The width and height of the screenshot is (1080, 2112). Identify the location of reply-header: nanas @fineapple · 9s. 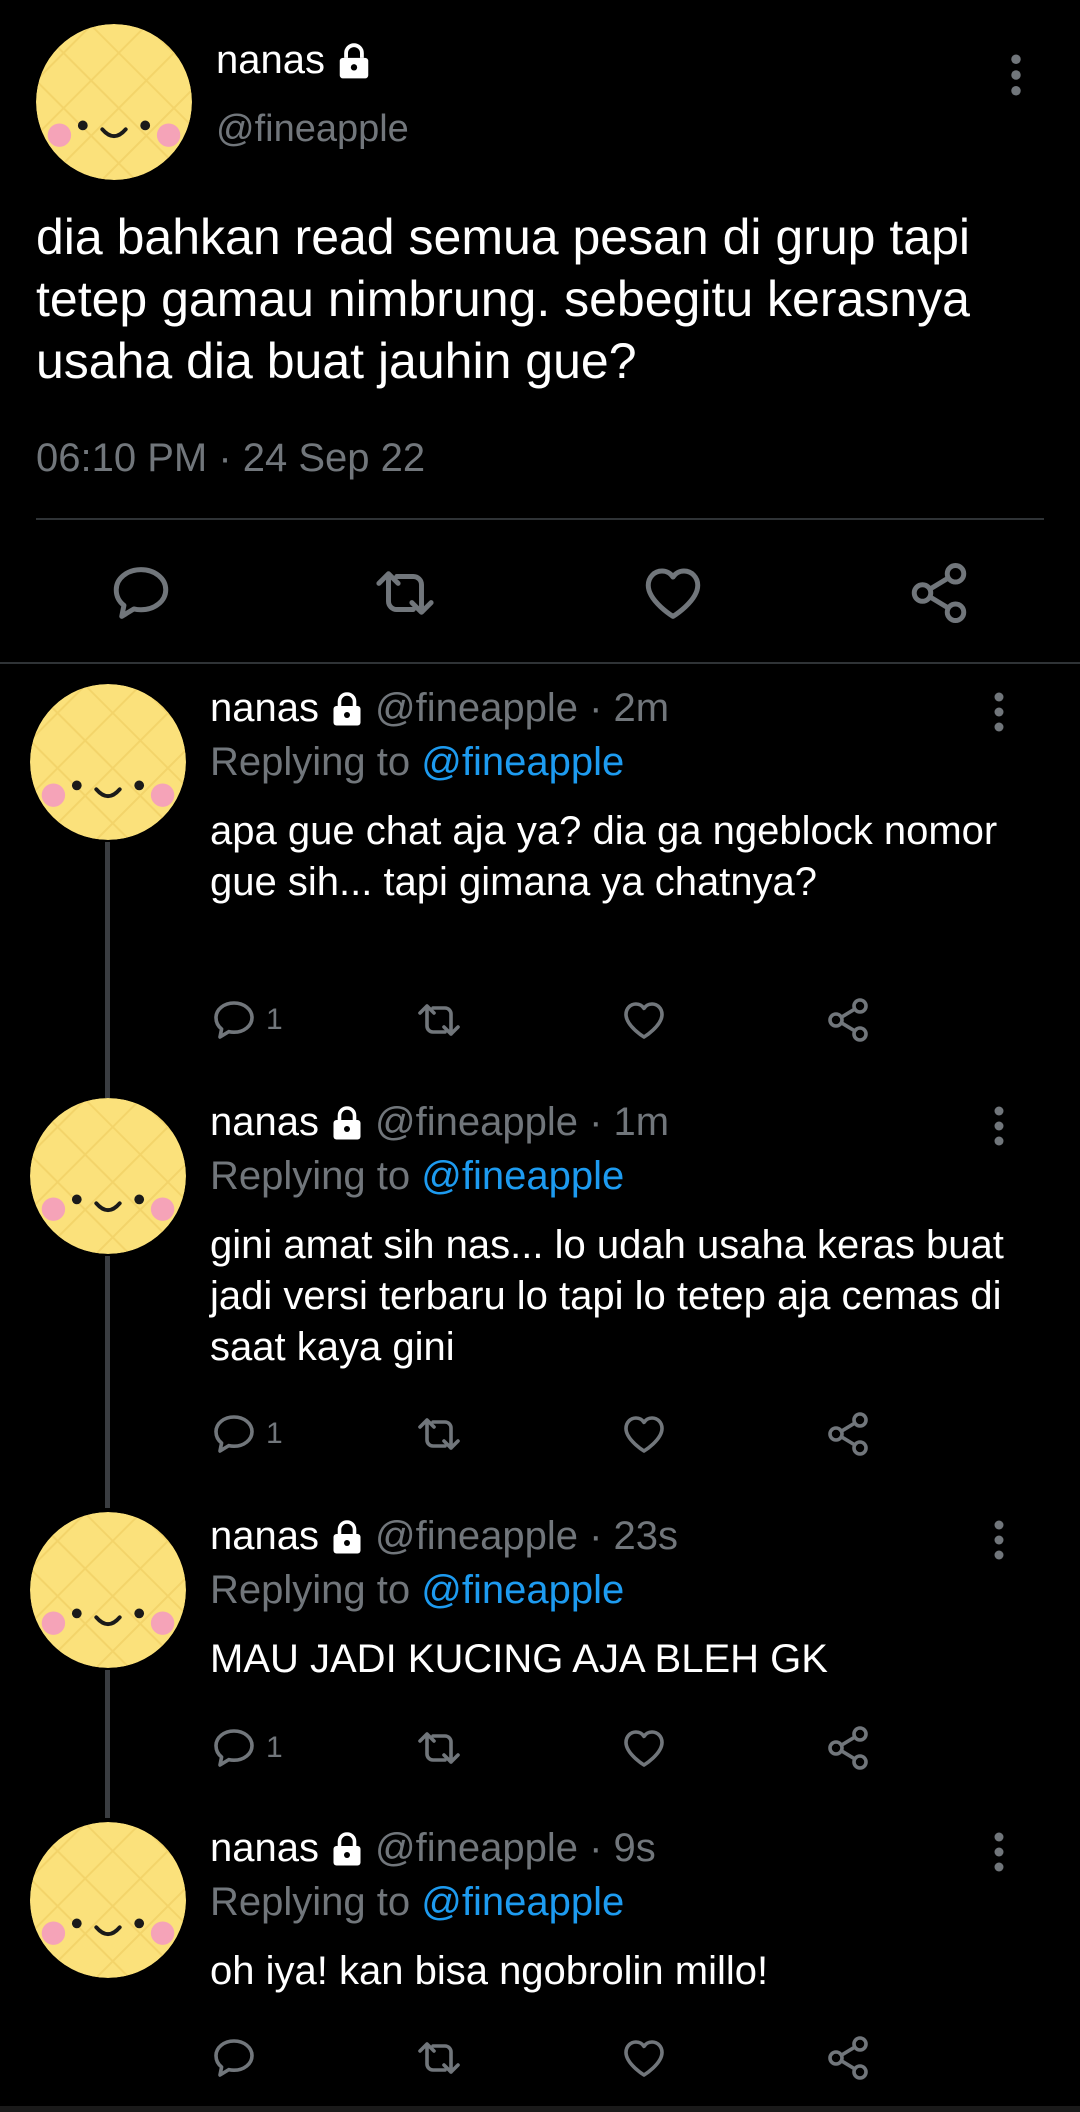
(433, 1848).